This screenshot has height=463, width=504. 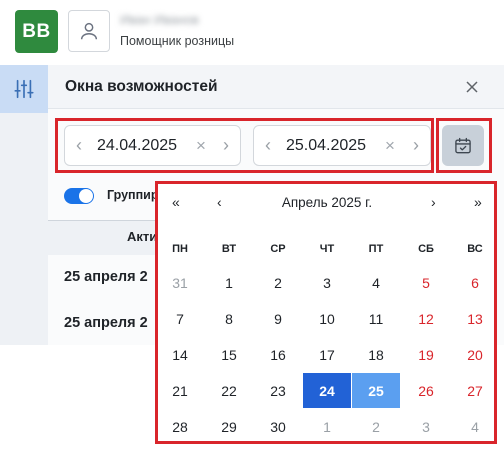 I want to click on app-logo: BB, so click(x=36, y=31).